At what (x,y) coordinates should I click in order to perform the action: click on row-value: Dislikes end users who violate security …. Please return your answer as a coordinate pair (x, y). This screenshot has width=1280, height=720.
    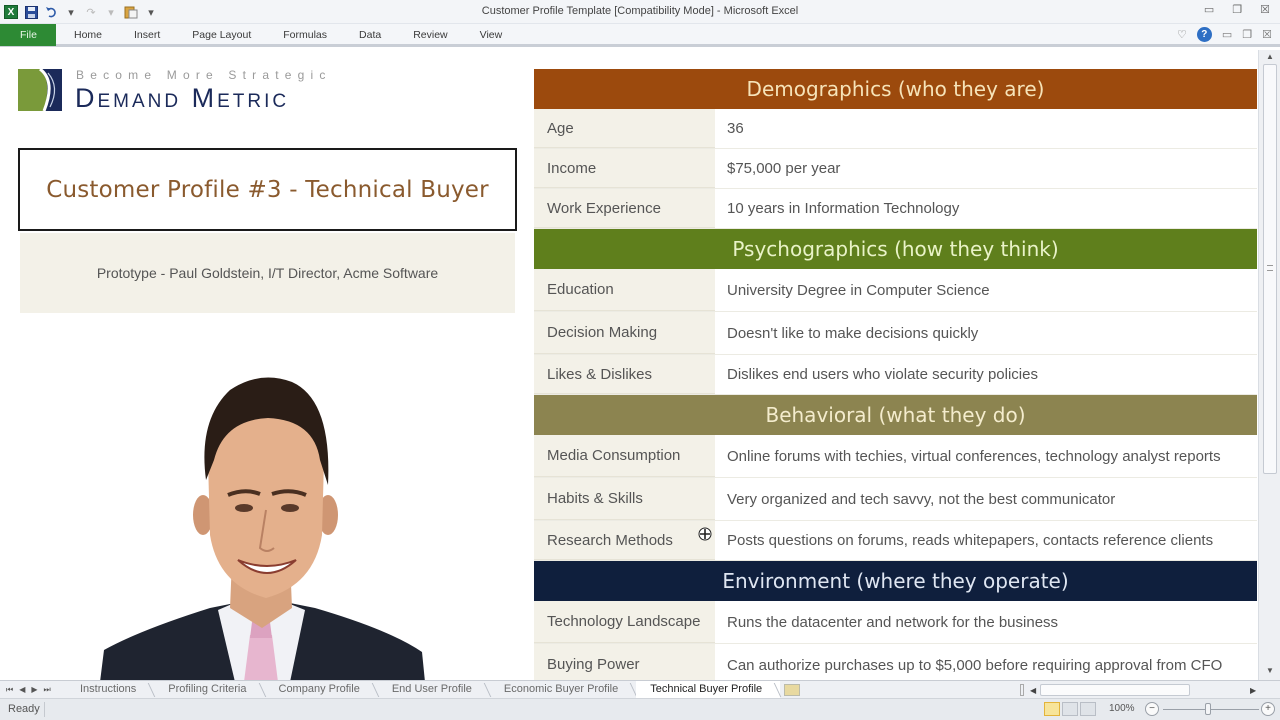
    Looking at the image, I should click on (986, 374).